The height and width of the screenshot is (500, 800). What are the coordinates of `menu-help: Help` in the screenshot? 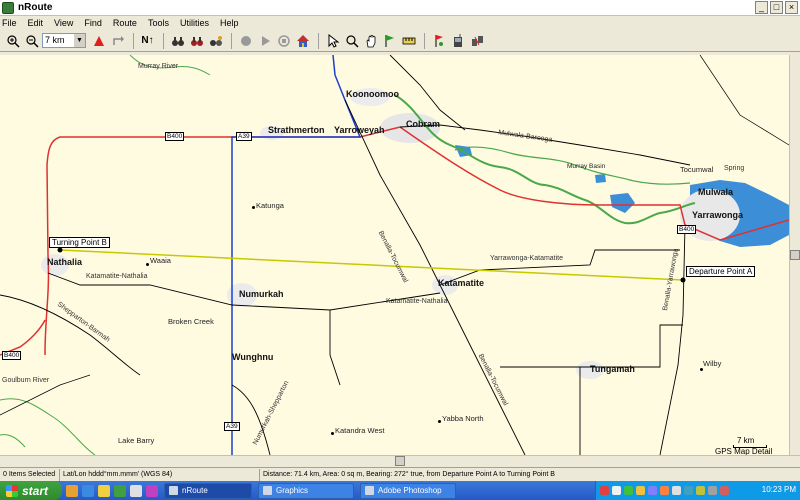 It's located at (229, 23).